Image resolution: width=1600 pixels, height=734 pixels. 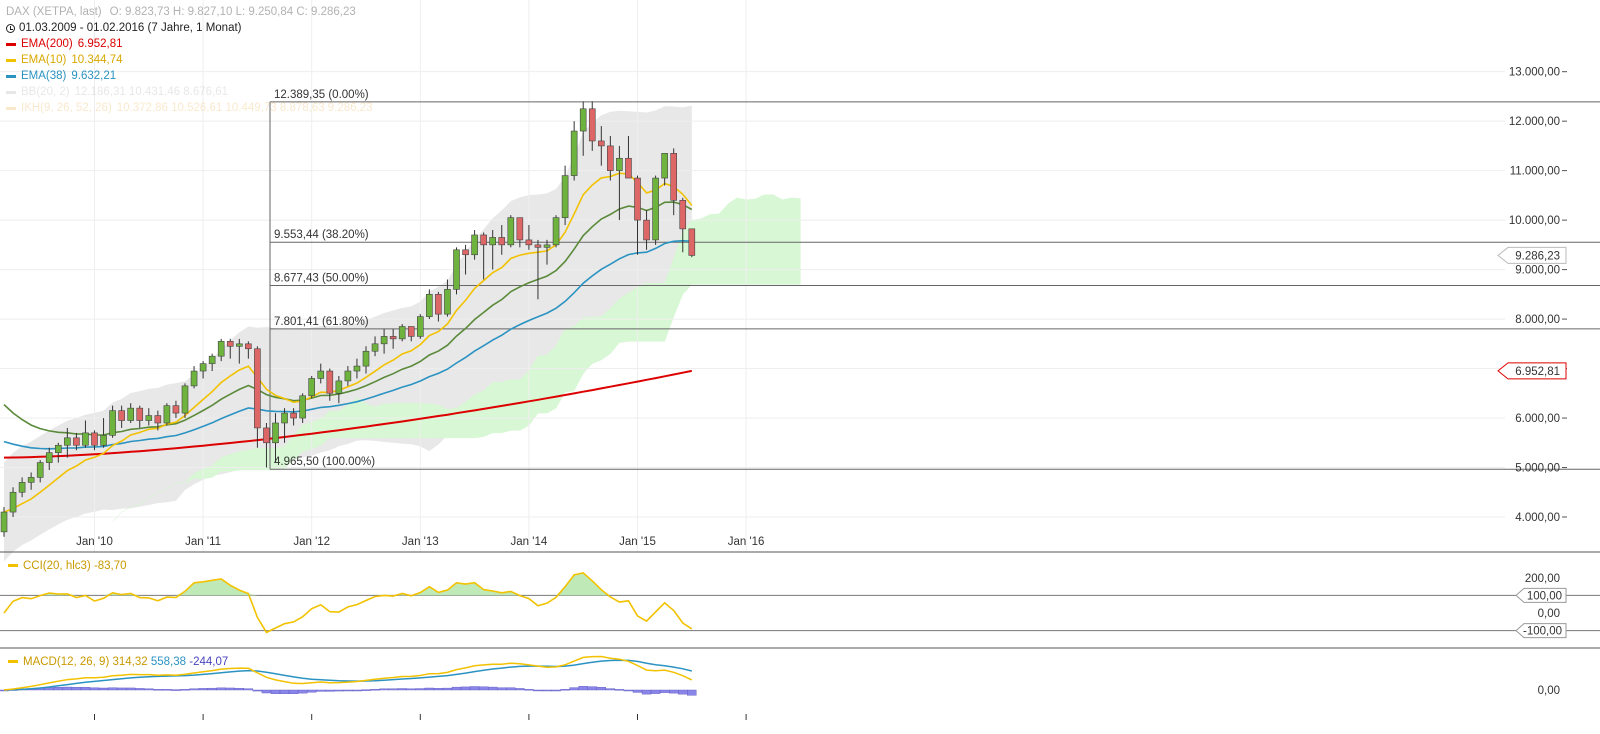 What do you see at coordinates (10, 28) in the screenshot?
I see `clock-icon` at bounding box center [10, 28].